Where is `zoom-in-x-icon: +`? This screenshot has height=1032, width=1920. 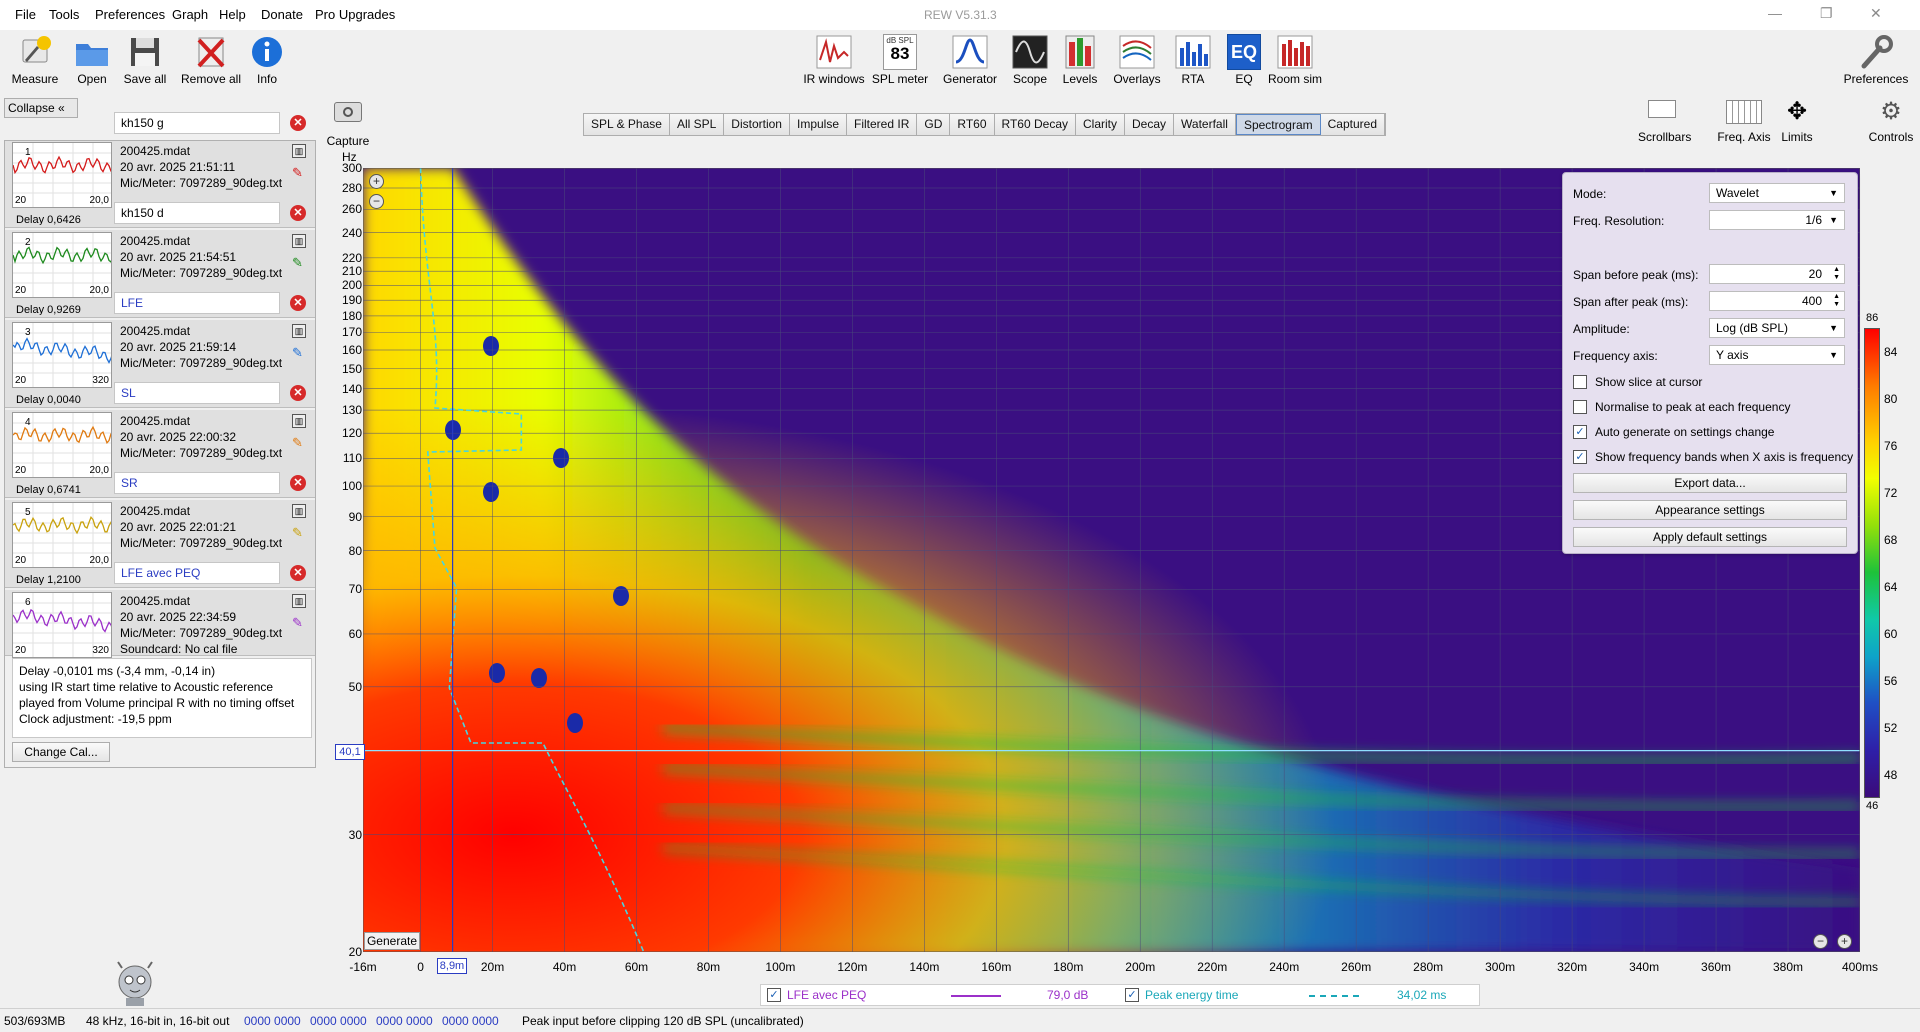
zoom-in-x-icon: + is located at coordinates (1844, 941).